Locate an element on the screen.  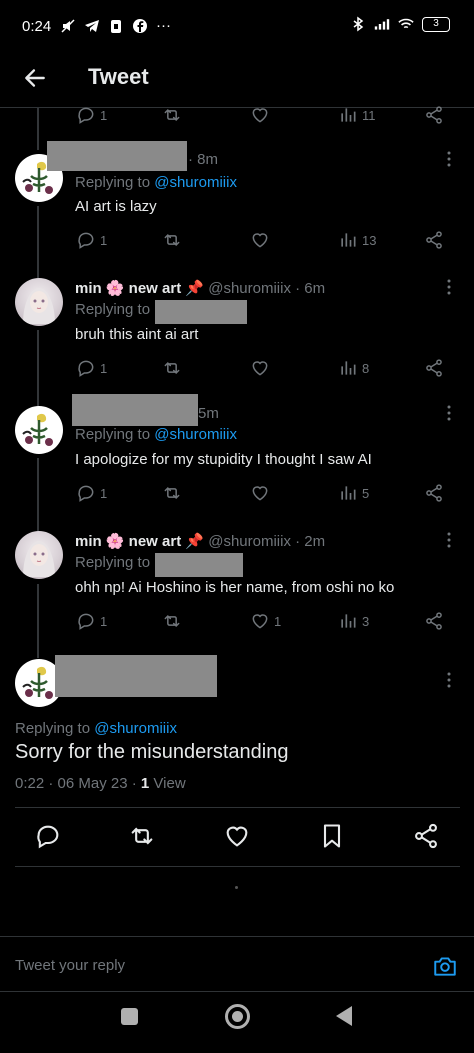
tweet-actions: 1 8 is located at coordinates (262, 368).